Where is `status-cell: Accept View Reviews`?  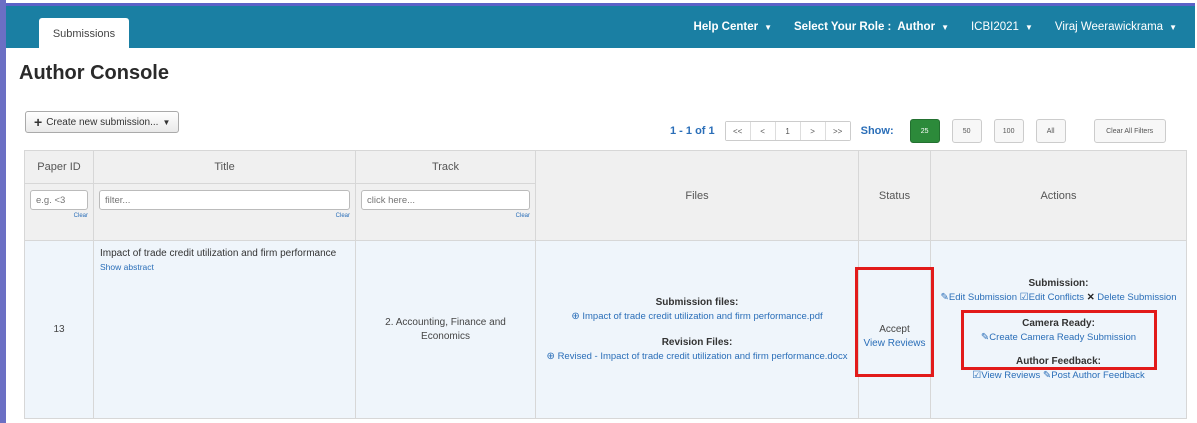 status-cell: Accept View Reviews is located at coordinates (894, 329).